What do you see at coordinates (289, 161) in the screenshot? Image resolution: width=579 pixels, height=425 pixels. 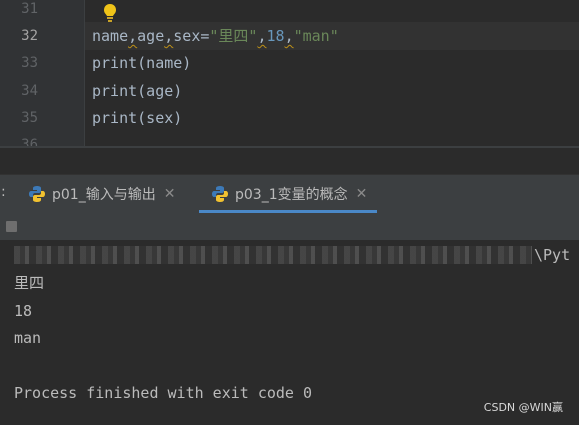 I see `panel-splitter` at bounding box center [289, 161].